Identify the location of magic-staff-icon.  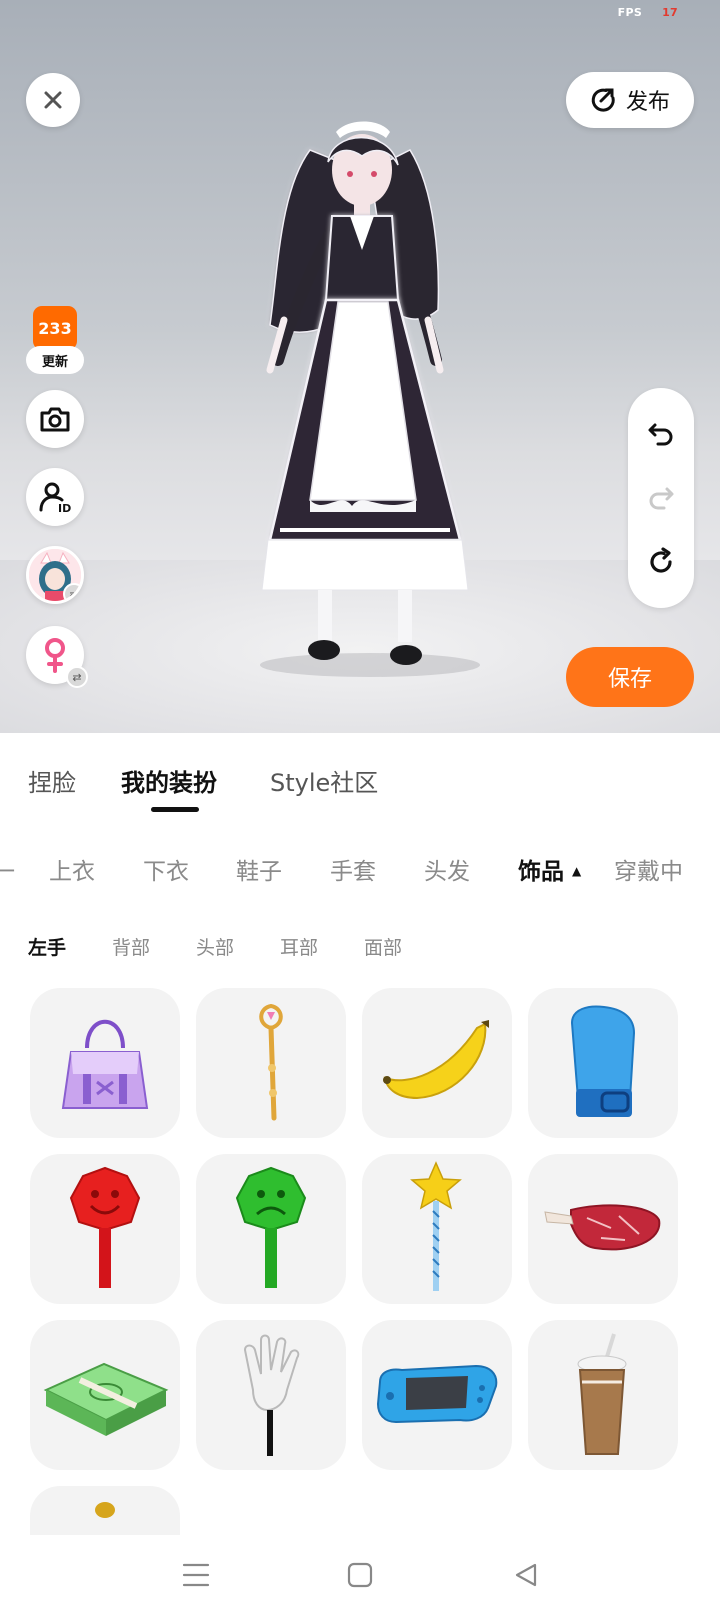
(271, 1062).